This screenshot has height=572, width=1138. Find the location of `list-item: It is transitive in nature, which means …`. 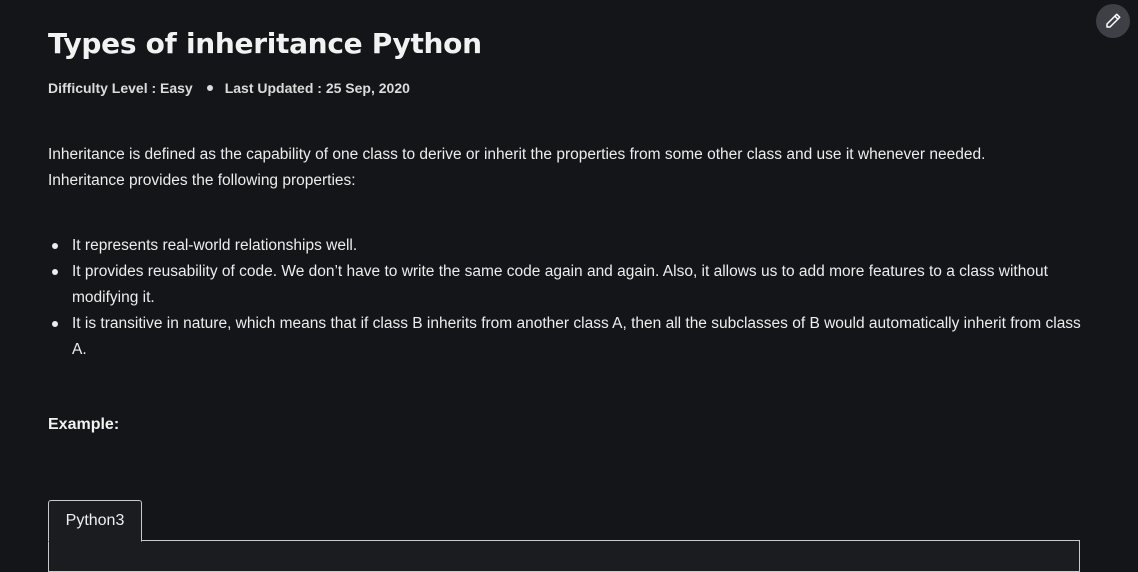

list-item: It is transitive in nature, which means … is located at coordinates (572, 337).